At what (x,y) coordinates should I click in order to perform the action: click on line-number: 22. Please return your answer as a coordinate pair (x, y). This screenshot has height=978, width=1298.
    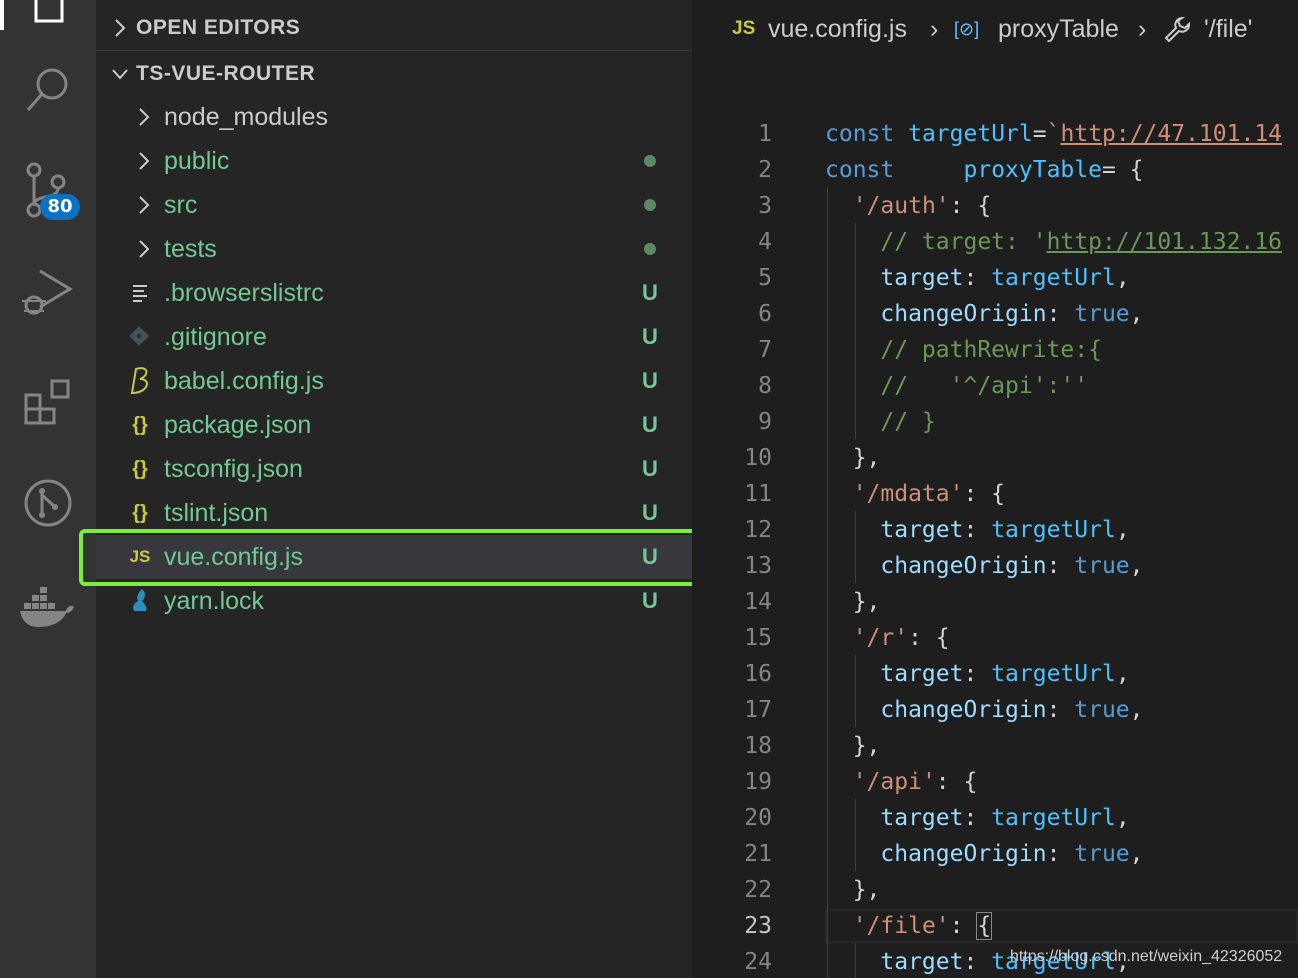
    Looking at the image, I should click on (758, 890).